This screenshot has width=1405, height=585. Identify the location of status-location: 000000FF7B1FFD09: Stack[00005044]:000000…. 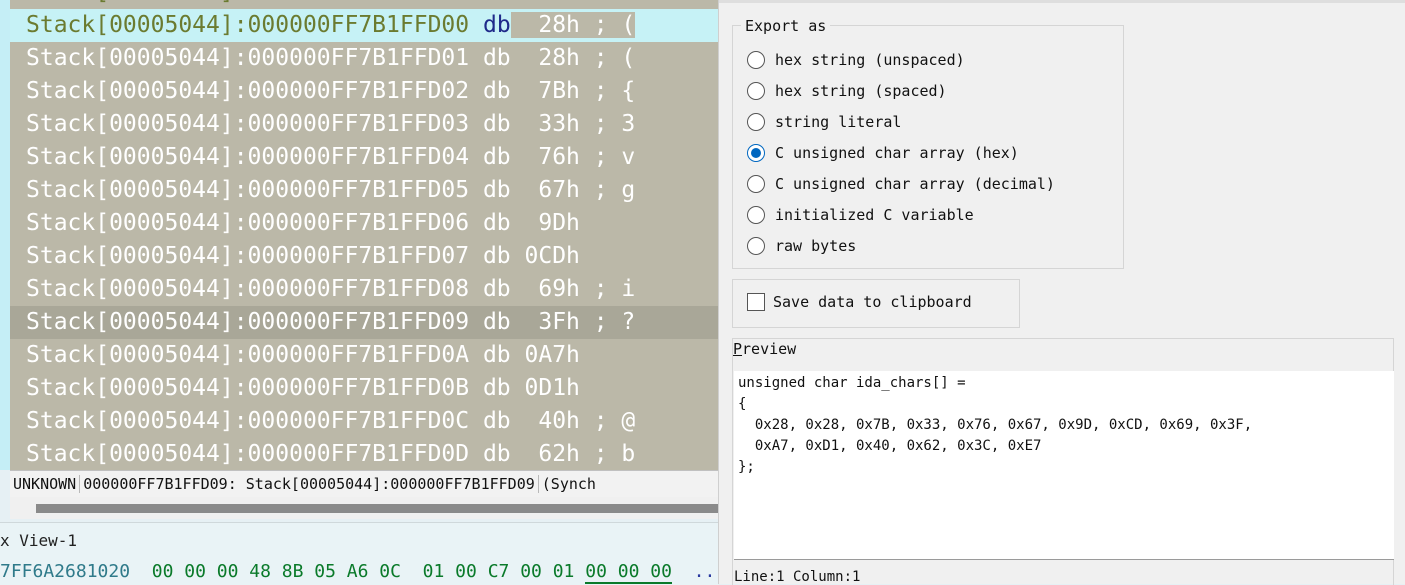
(309, 484).